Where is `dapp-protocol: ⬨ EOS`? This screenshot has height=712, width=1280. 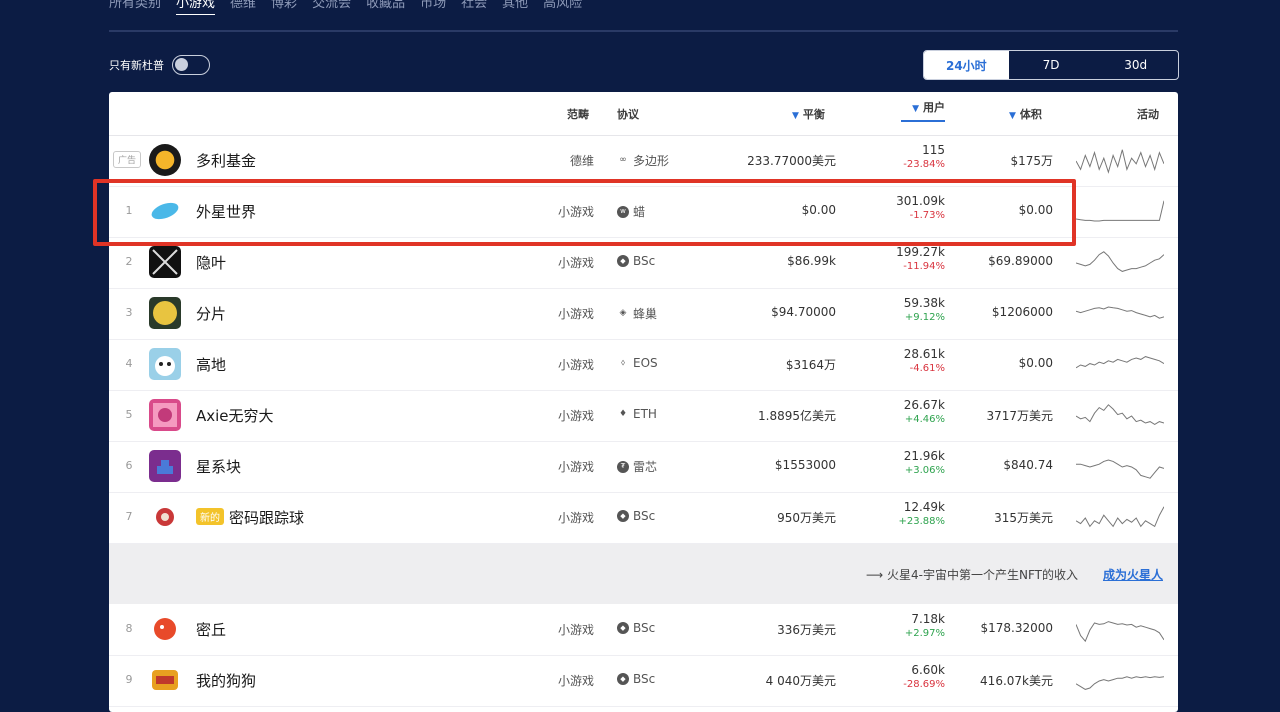 dapp-protocol: ⬨ EOS is located at coordinates (637, 363).